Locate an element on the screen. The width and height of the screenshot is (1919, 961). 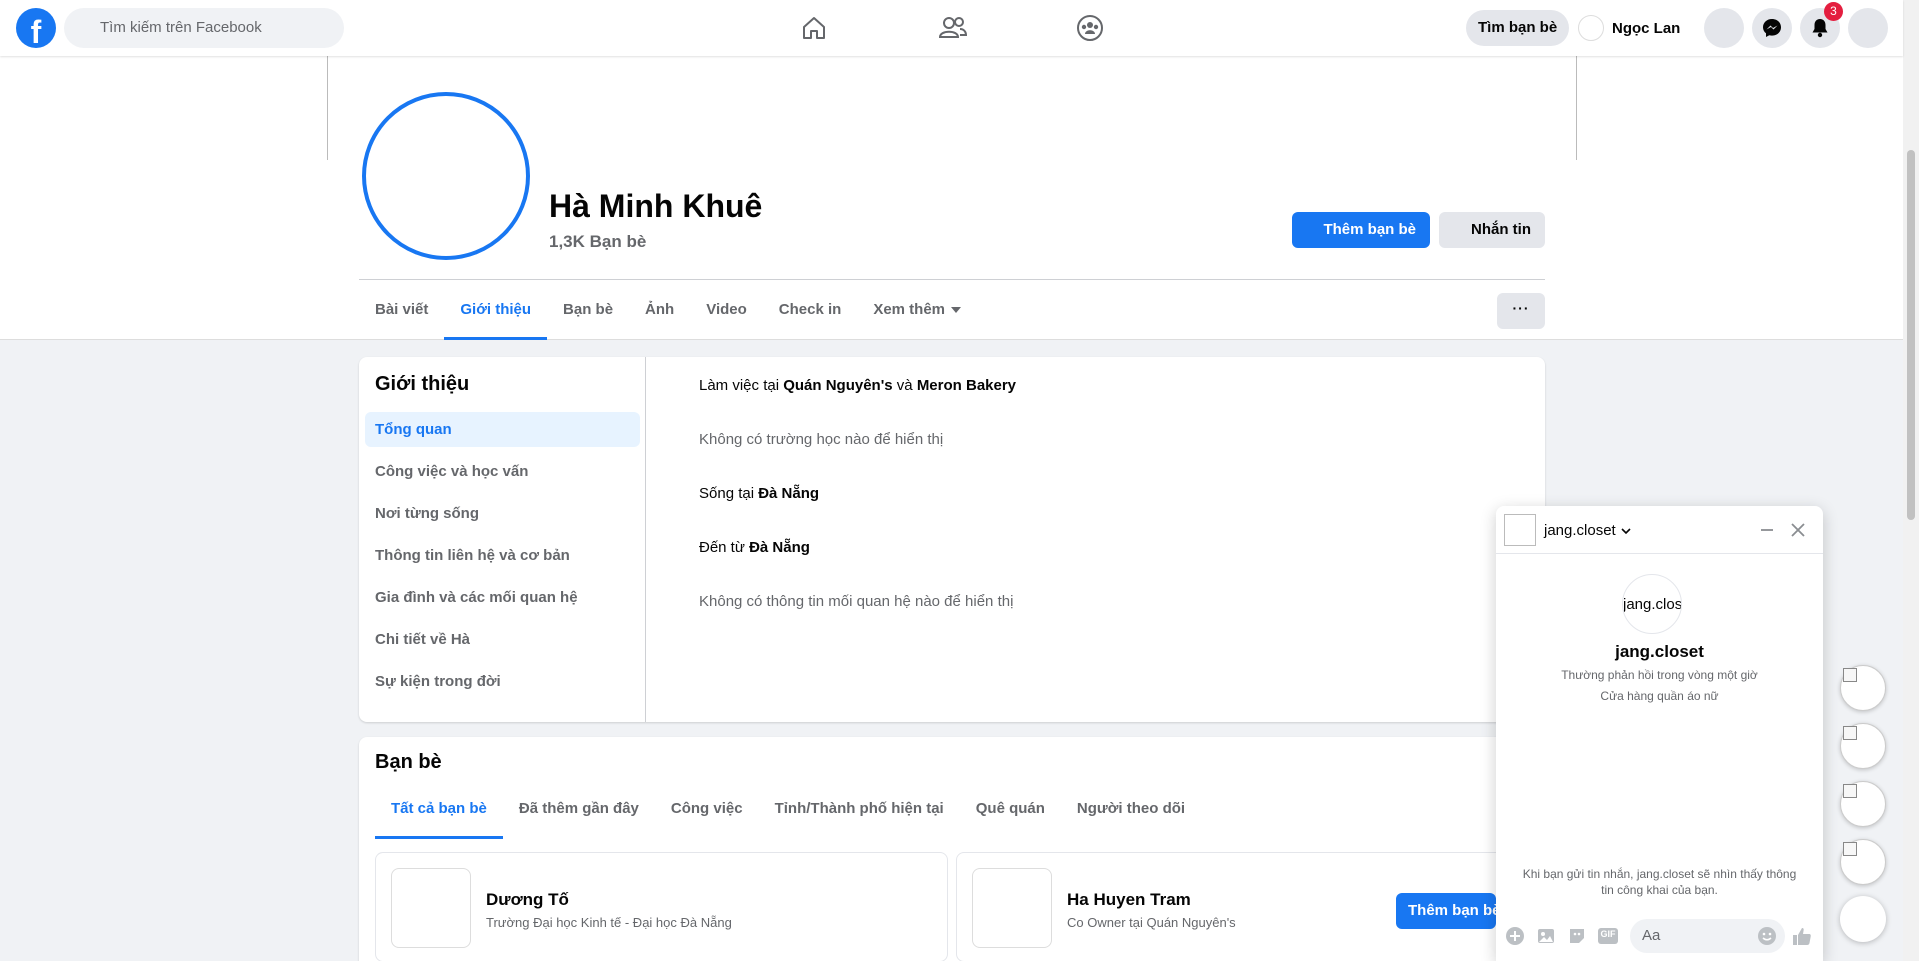
about-nav-overview: Tổng quan is located at coordinates (502, 429).